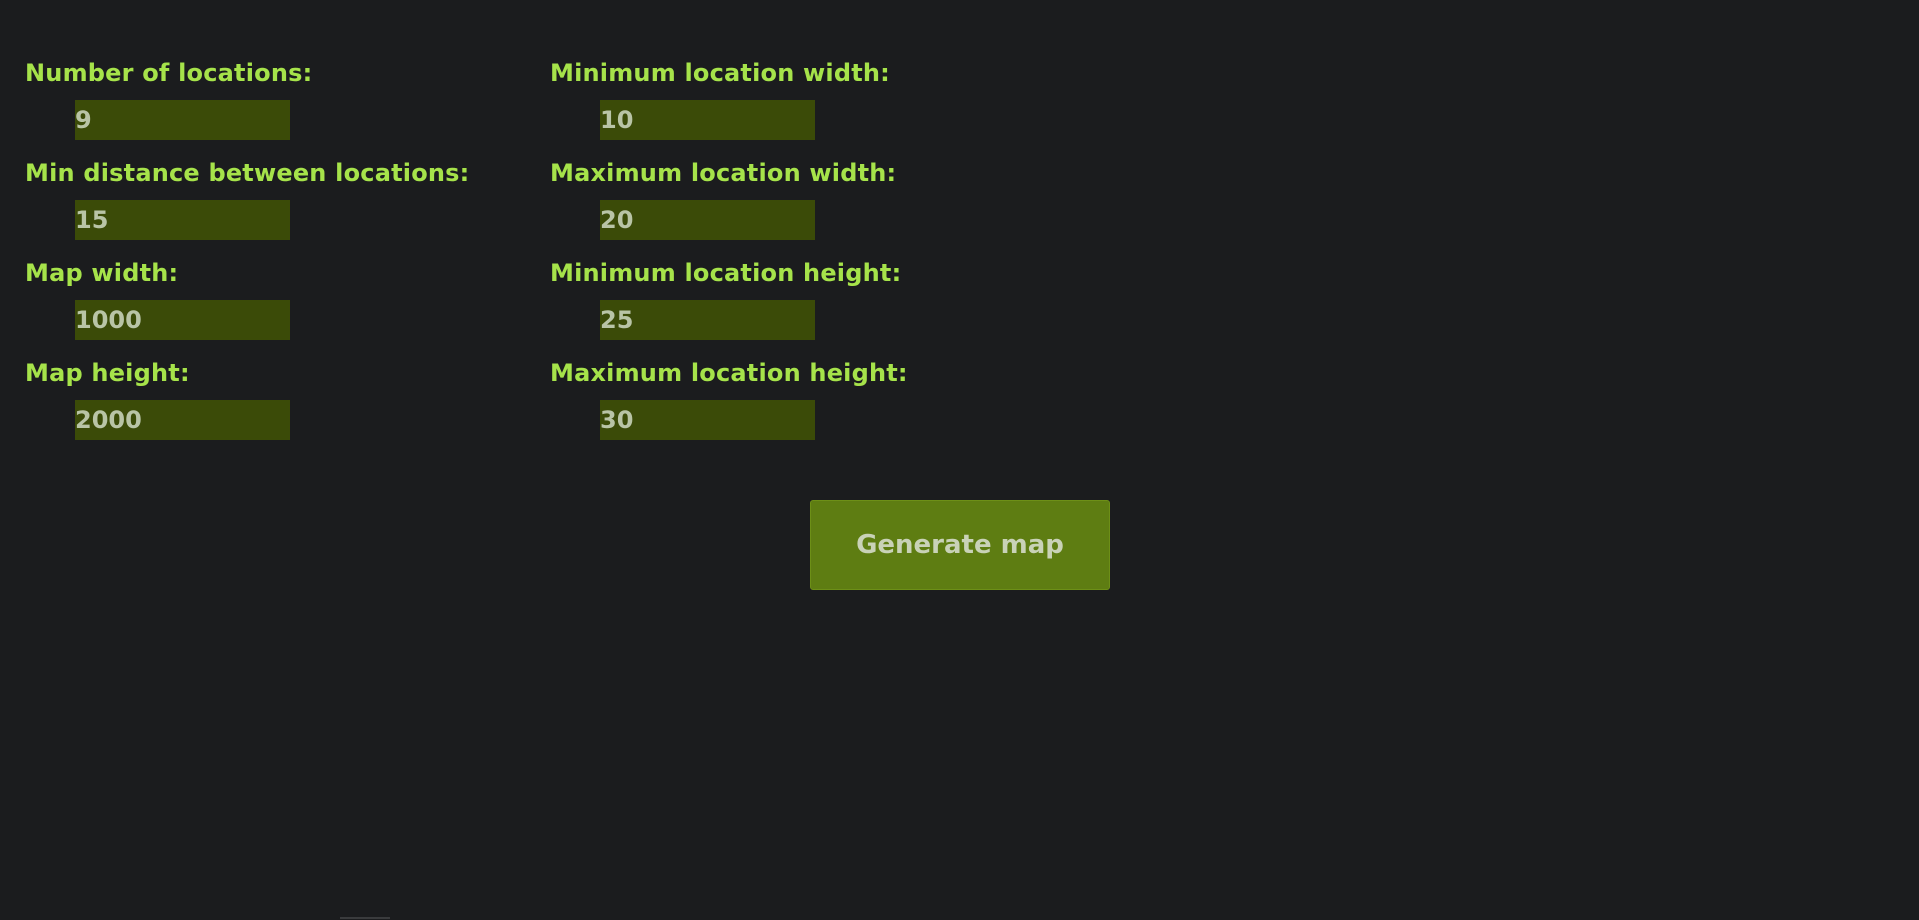 The image size is (1919, 920). Describe the element at coordinates (182, 220) in the screenshot. I see `min-distance-input` at that location.